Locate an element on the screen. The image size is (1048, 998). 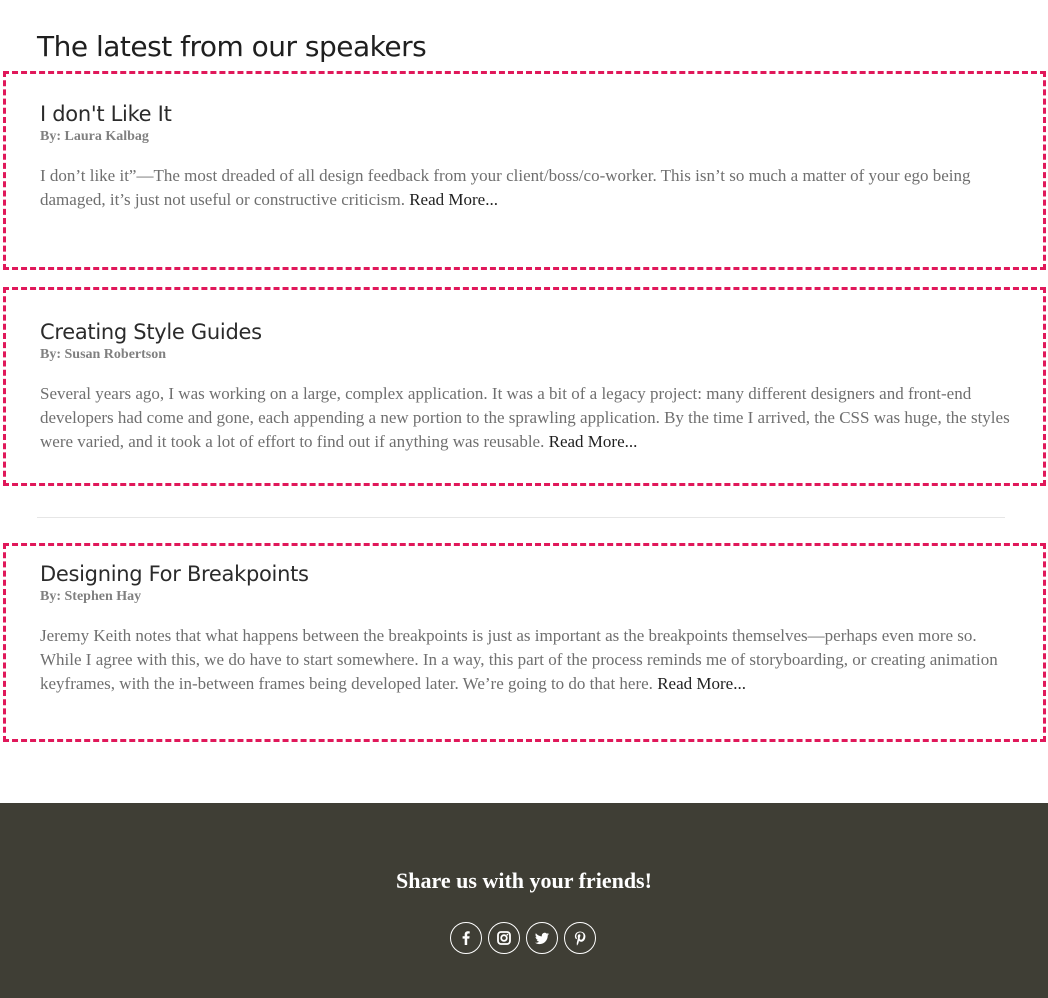
post-title: Creating Style Guides is located at coordinates (526, 332).